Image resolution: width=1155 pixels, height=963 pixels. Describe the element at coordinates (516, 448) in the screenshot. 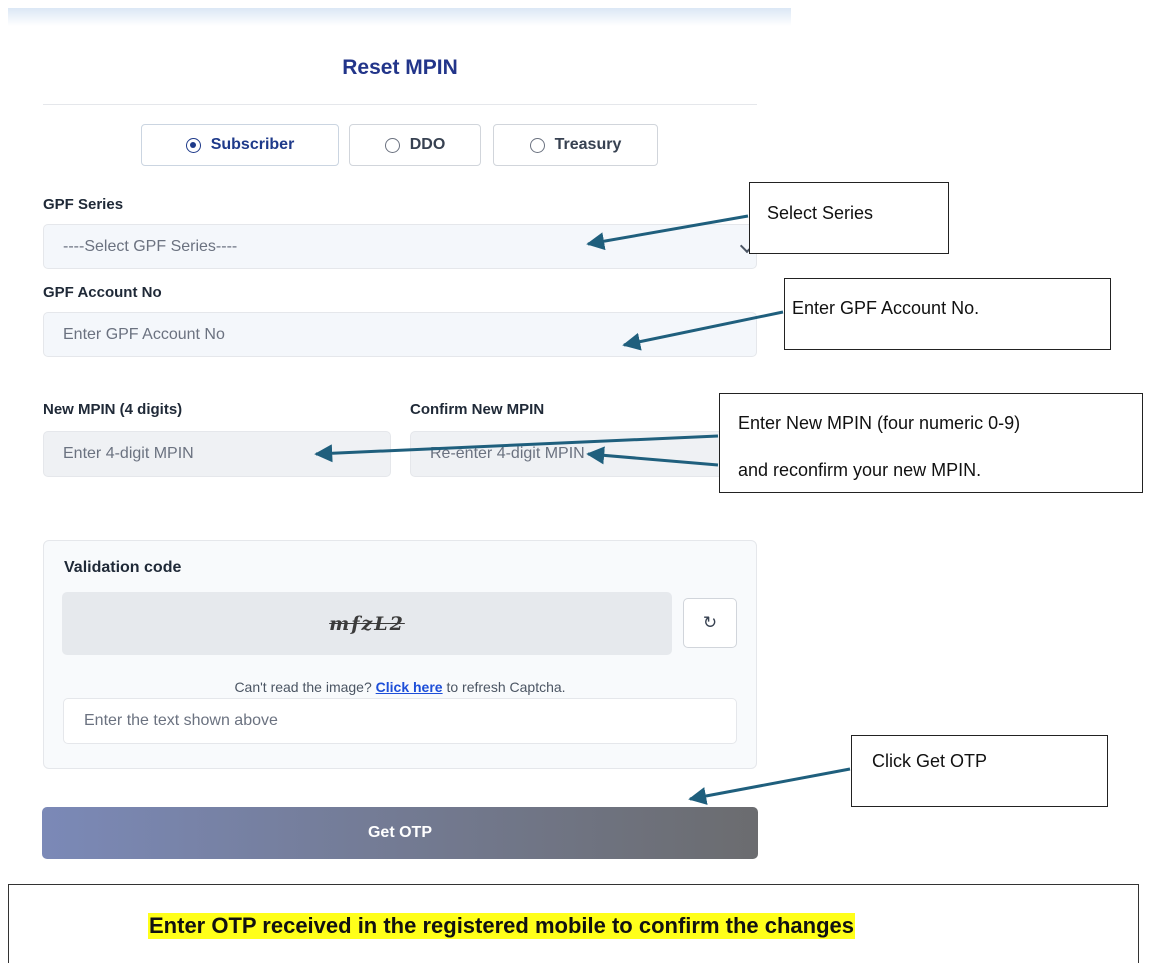

I see `arrow-to-new-mpin` at that location.